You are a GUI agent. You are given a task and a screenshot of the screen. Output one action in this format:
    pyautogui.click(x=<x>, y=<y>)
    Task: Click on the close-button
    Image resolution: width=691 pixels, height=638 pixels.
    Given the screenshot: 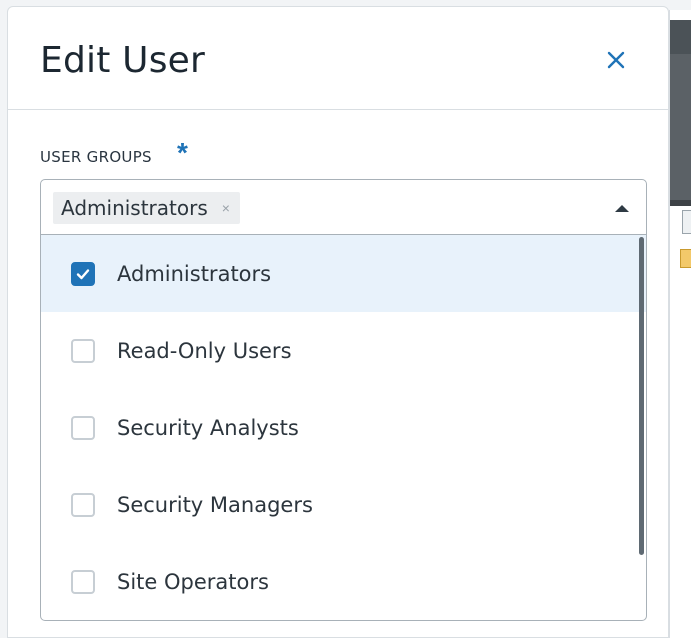 What is the action you would take?
    pyautogui.click(x=616, y=60)
    